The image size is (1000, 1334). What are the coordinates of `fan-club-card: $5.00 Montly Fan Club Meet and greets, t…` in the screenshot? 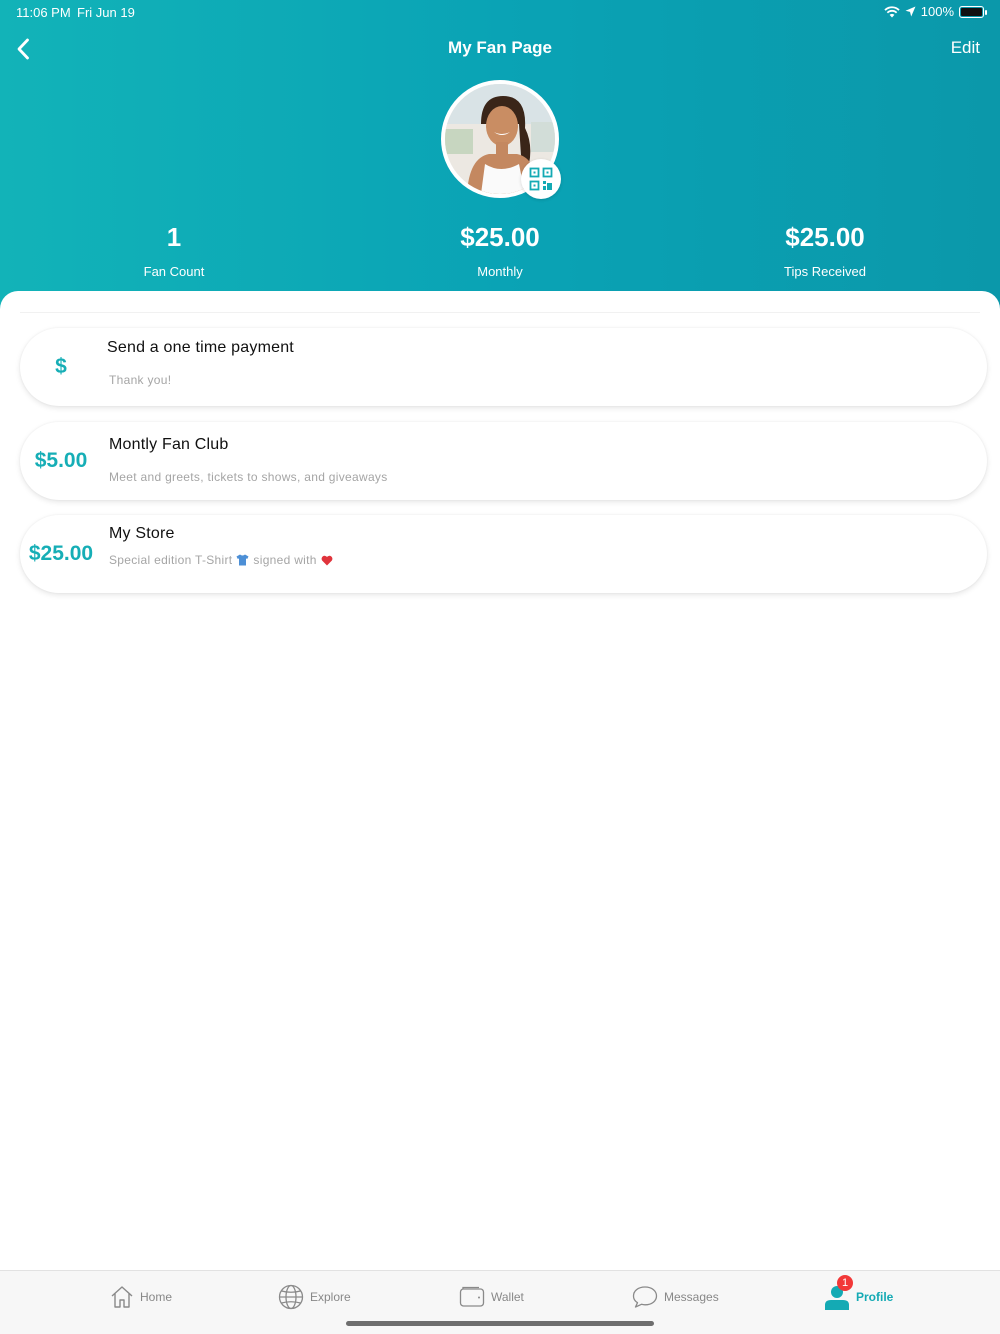 It's located at (503, 461).